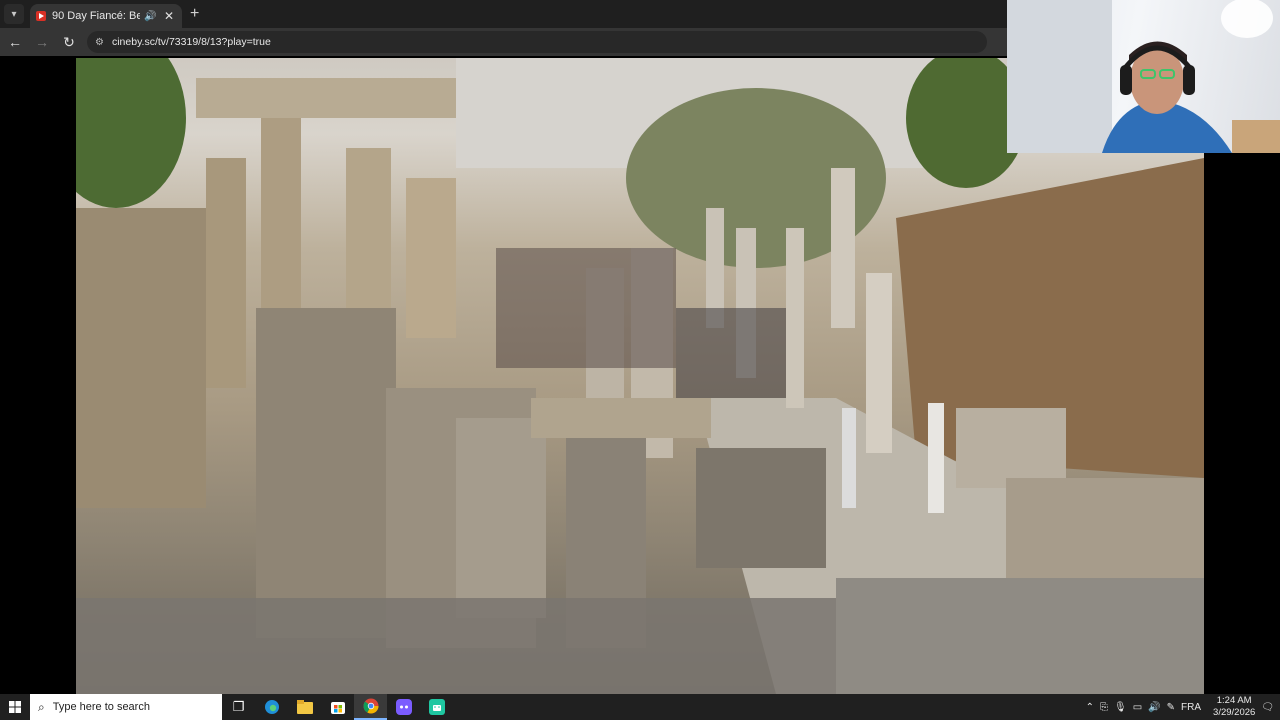 This screenshot has height=720, width=1280. What do you see at coordinates (1267, 707) in the screenshot?
I see `notifications-icon: 🗨` at bounding box center [1267, 707].